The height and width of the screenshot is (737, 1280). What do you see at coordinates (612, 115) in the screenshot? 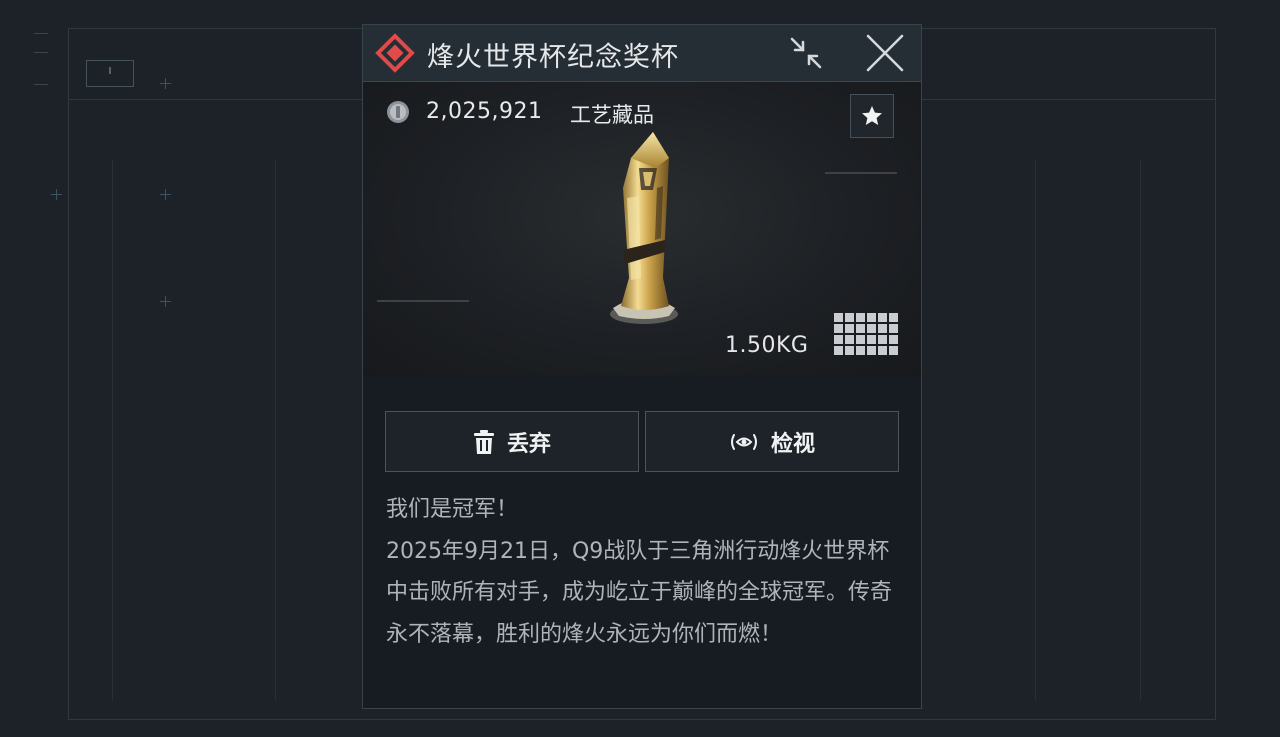
I see `item-category: 工艺藏品` at bounding box center [612, 115].